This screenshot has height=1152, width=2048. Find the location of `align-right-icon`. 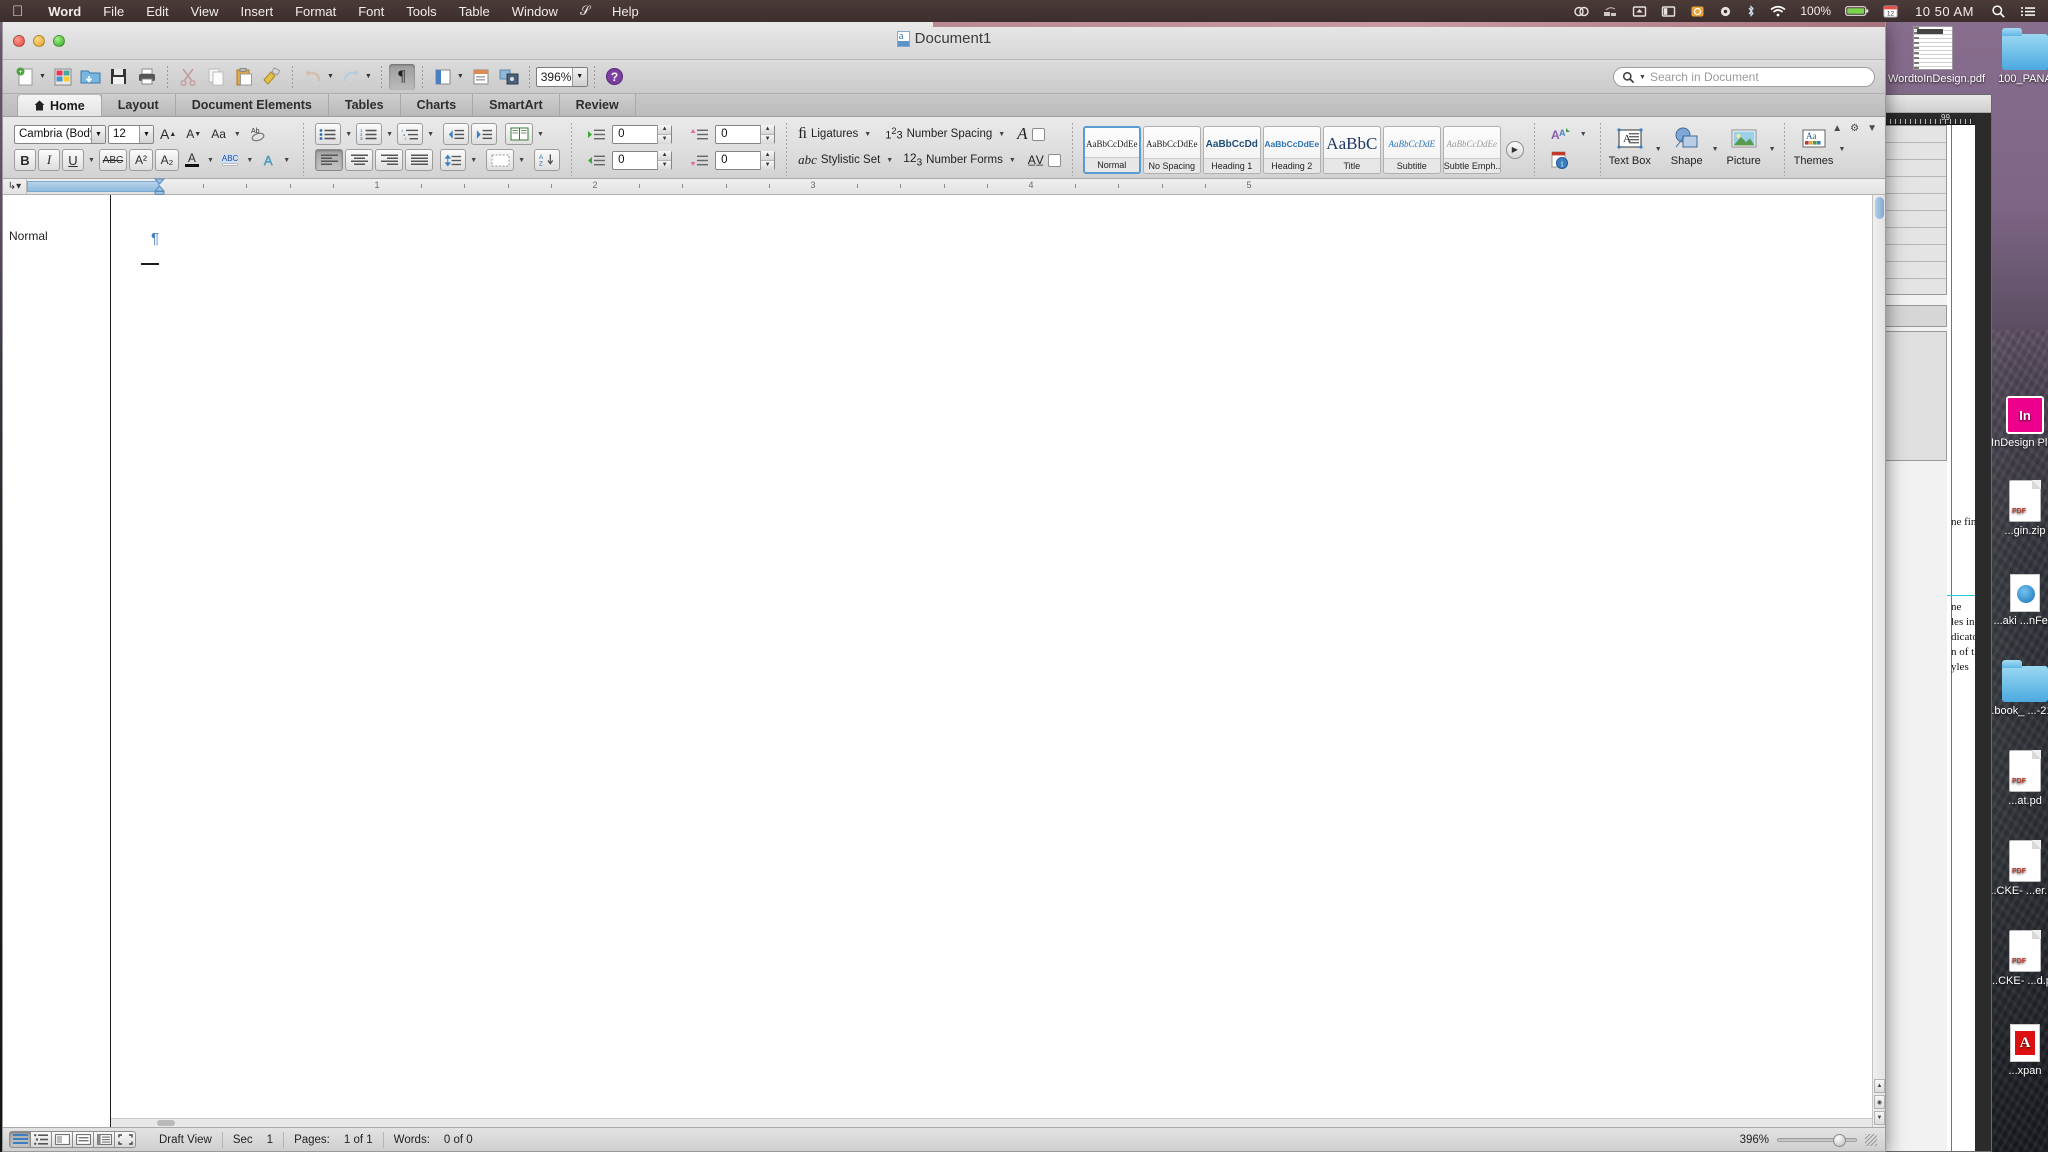

align-right-icon is located at coordinates (389, 160).